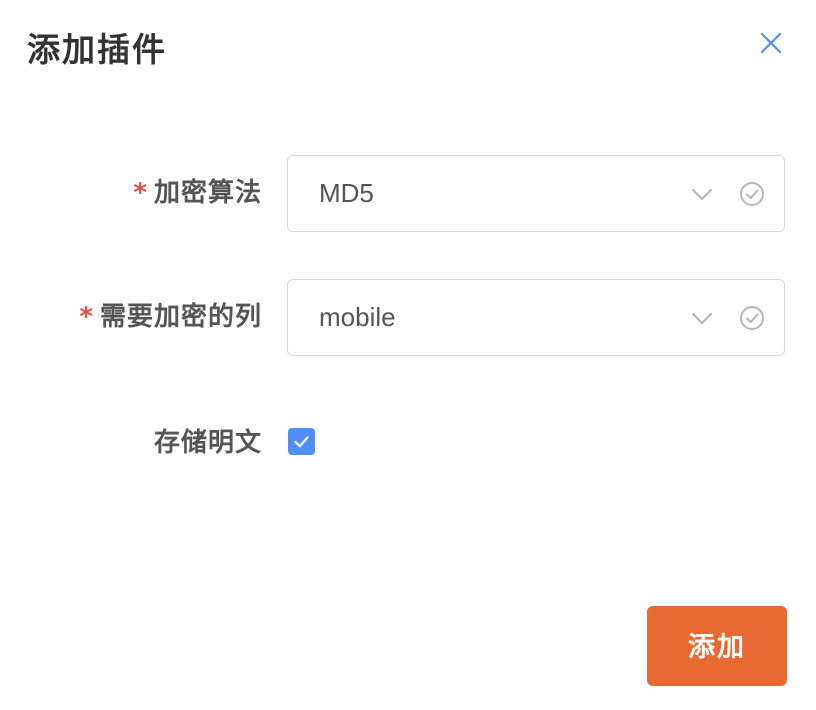  I want to click on dialog-title: 添加插件, so click(97, 49).